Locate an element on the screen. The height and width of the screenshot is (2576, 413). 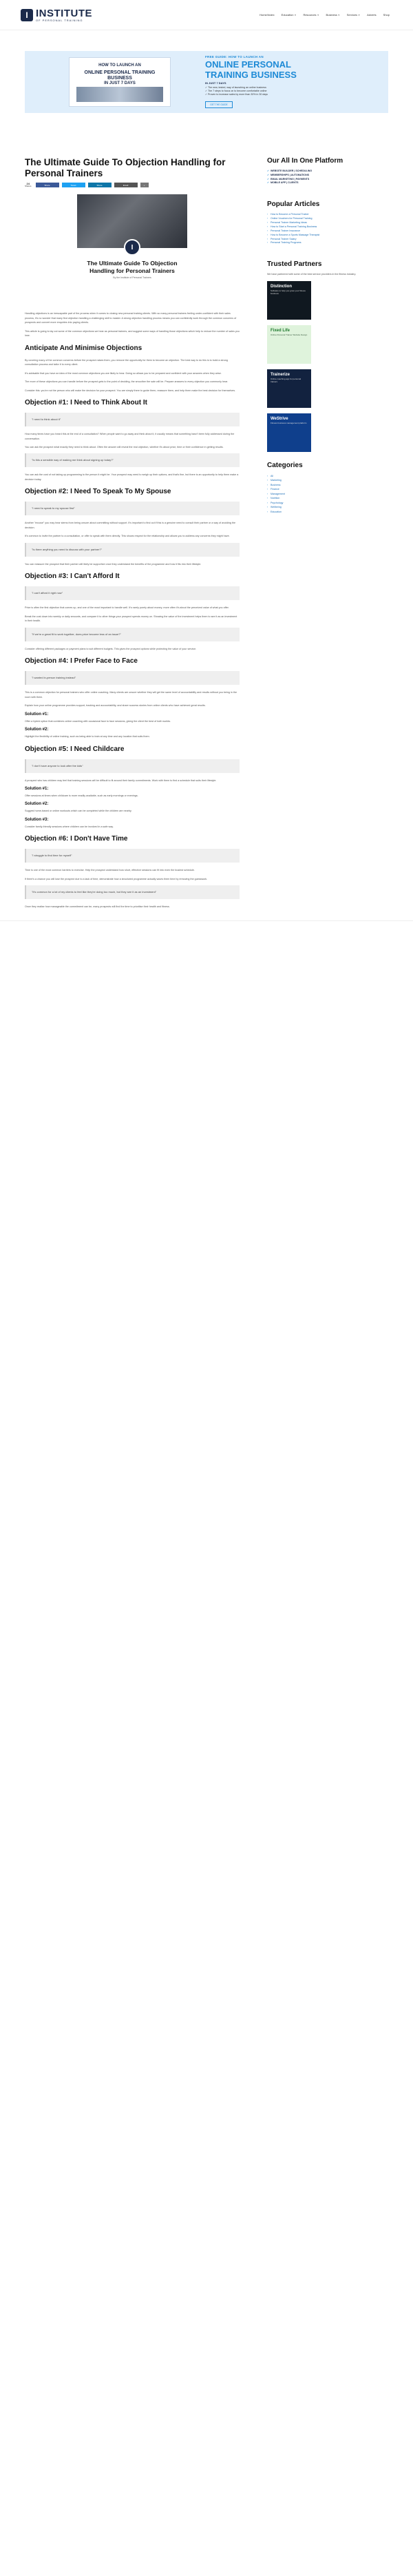
popular-article-link: Personal Training Programs is located at coordinates (327, 243).